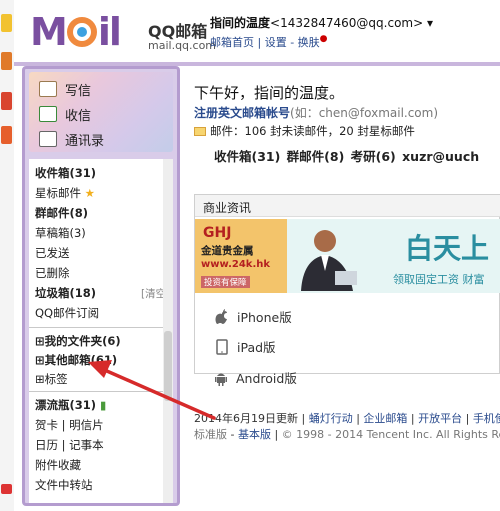 Image resolution: width=500 pixels, height=511 pixels. Describe the element at coordinates (385, 418) in the screenshot. I see `footer-link-enterprise: 企业邮箱` at that location.